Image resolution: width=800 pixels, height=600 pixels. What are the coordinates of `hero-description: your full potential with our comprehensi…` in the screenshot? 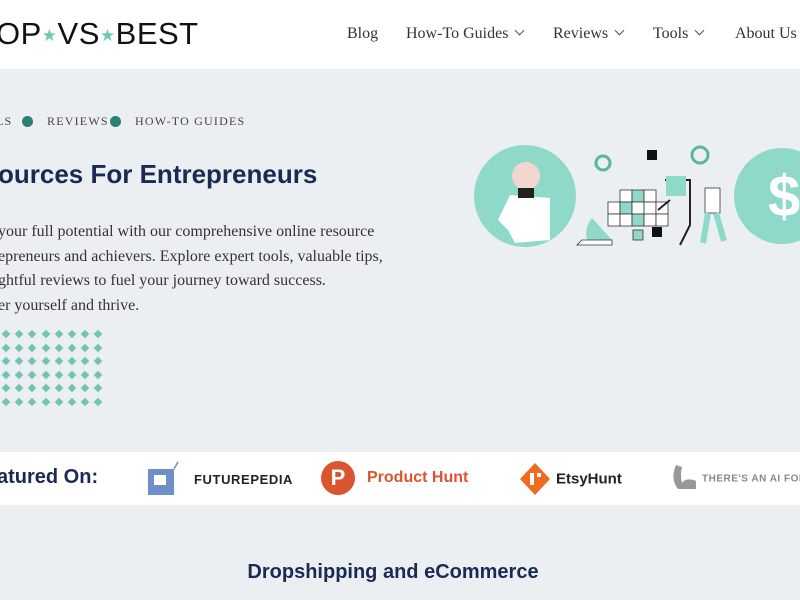 It's located at (191, 269).